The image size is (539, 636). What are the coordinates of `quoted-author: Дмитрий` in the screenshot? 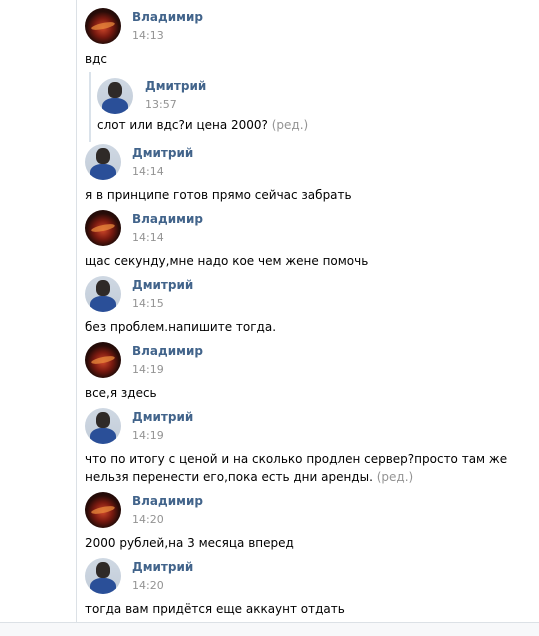 It's located at (175, 86).